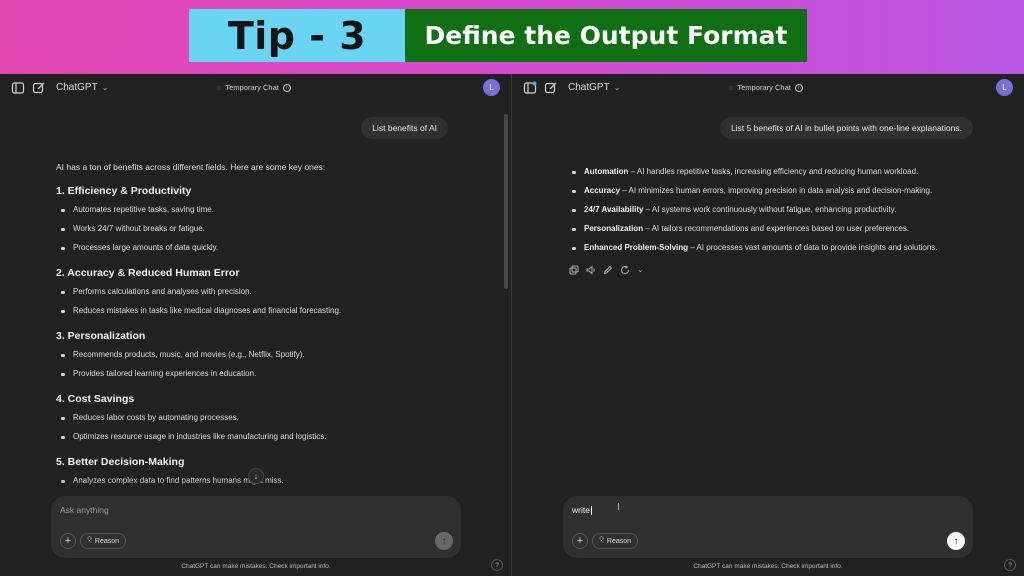  I want to click on section-title: 4. Cost Savings, so click(95, 399).